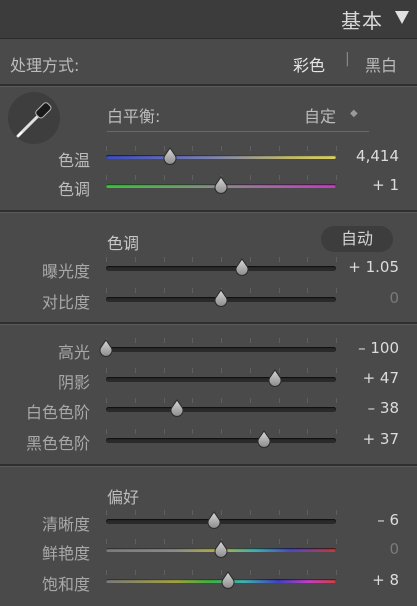 The height and width of the screenshot is (606, 417). I want to click on slider-thumb-temp, so click(170, 156).